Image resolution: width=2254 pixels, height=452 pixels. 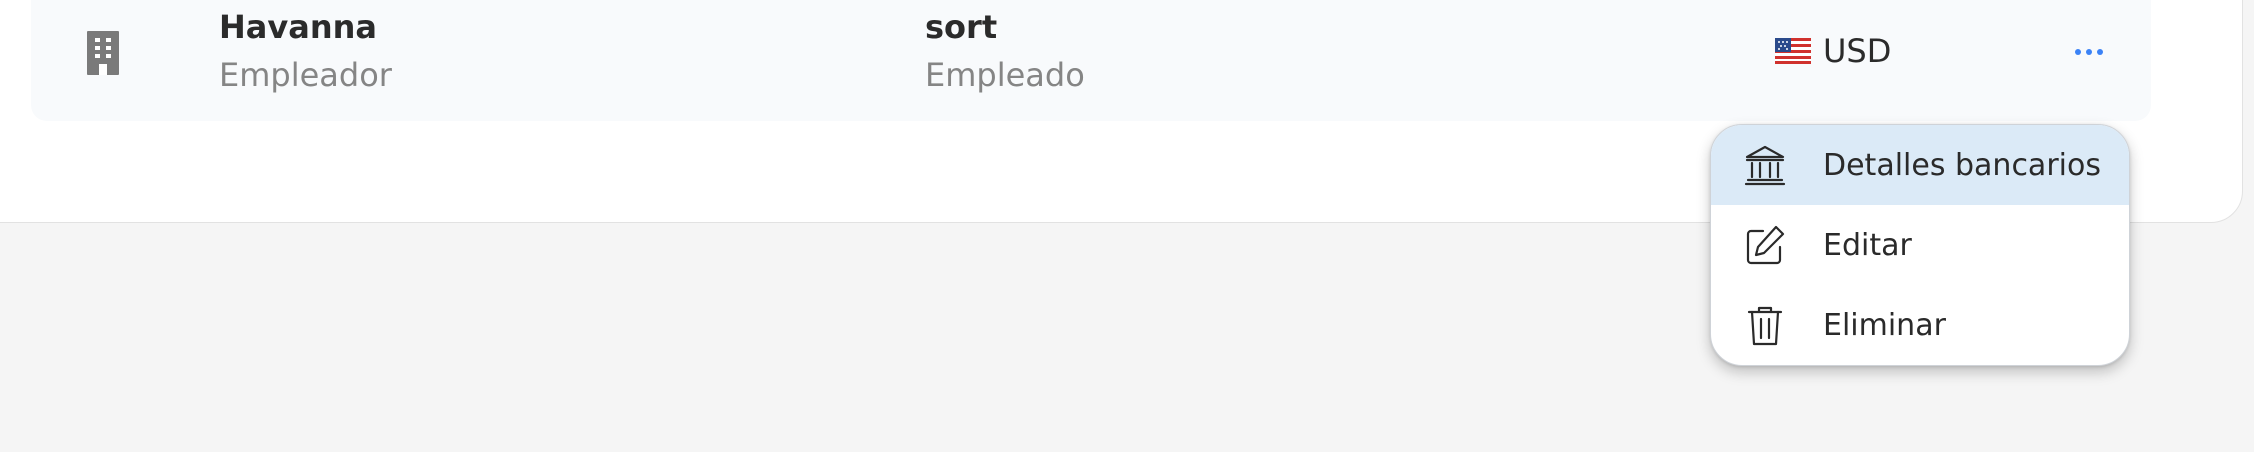 What do you see at coordinates (1765, 326) in the screenshot?
I see `trash-icon` at bounding box center [1765, 326].